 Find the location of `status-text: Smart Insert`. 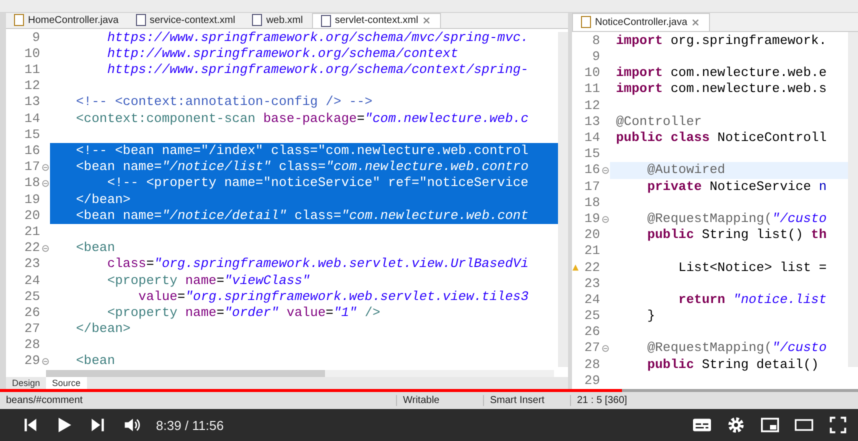

status-text: Smart Insert is located at coordinates (526, 400).